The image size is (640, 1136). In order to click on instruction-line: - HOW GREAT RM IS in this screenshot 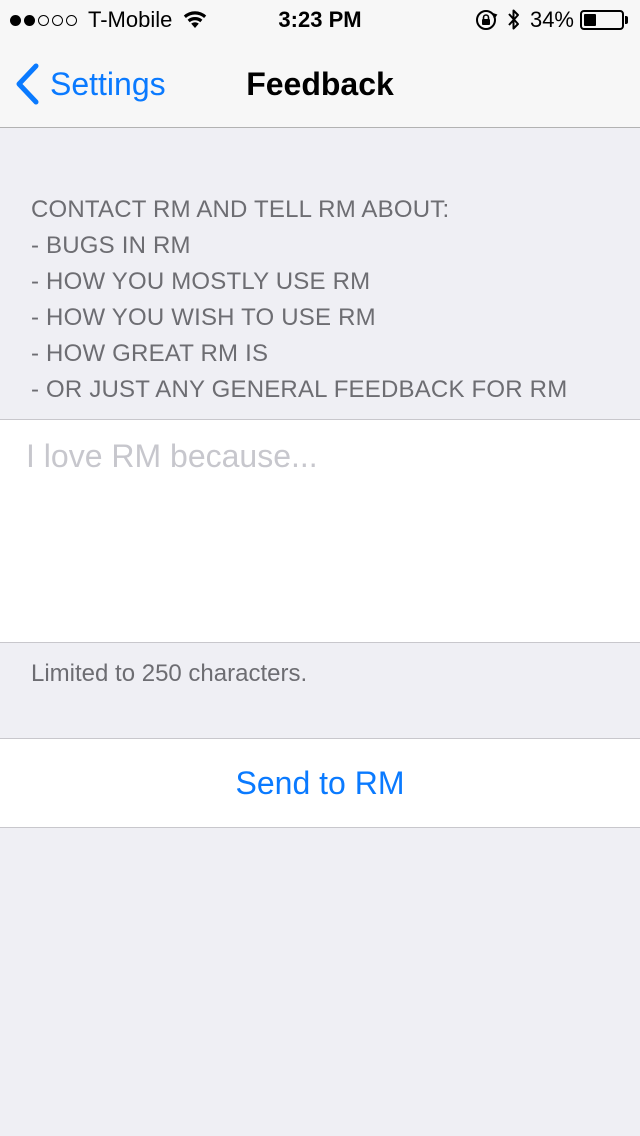, I will do `click(150, 353)`.